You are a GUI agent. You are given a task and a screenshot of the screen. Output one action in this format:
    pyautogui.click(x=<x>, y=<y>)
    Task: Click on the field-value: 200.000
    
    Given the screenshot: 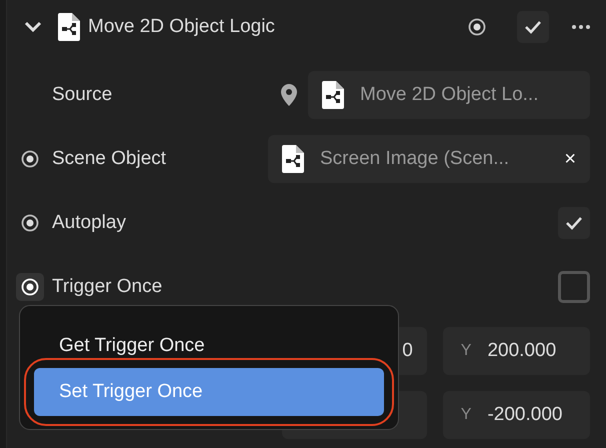 What is the action you would take?
    pyautogui.click(x=521, y=350)
    